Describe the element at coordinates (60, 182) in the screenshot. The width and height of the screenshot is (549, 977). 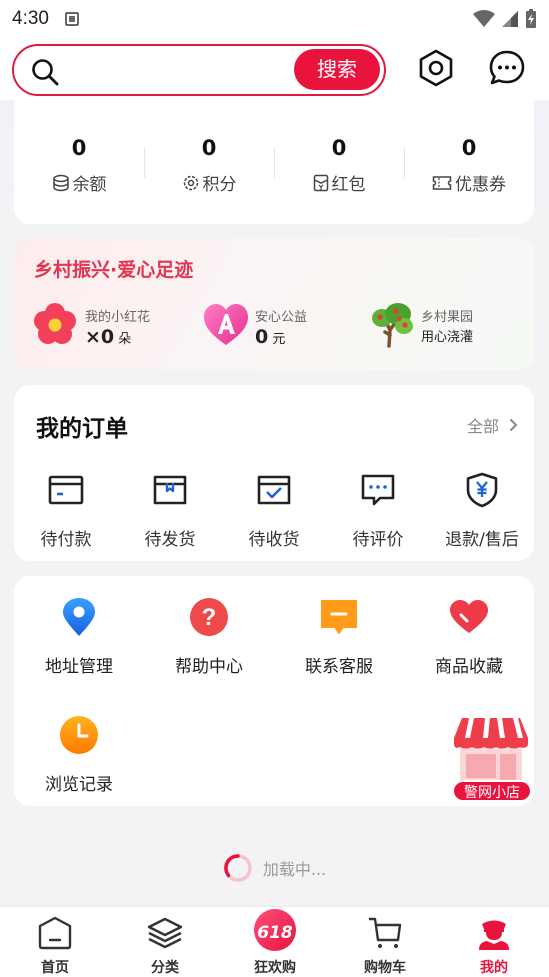
I see `coins-icon` at that location.